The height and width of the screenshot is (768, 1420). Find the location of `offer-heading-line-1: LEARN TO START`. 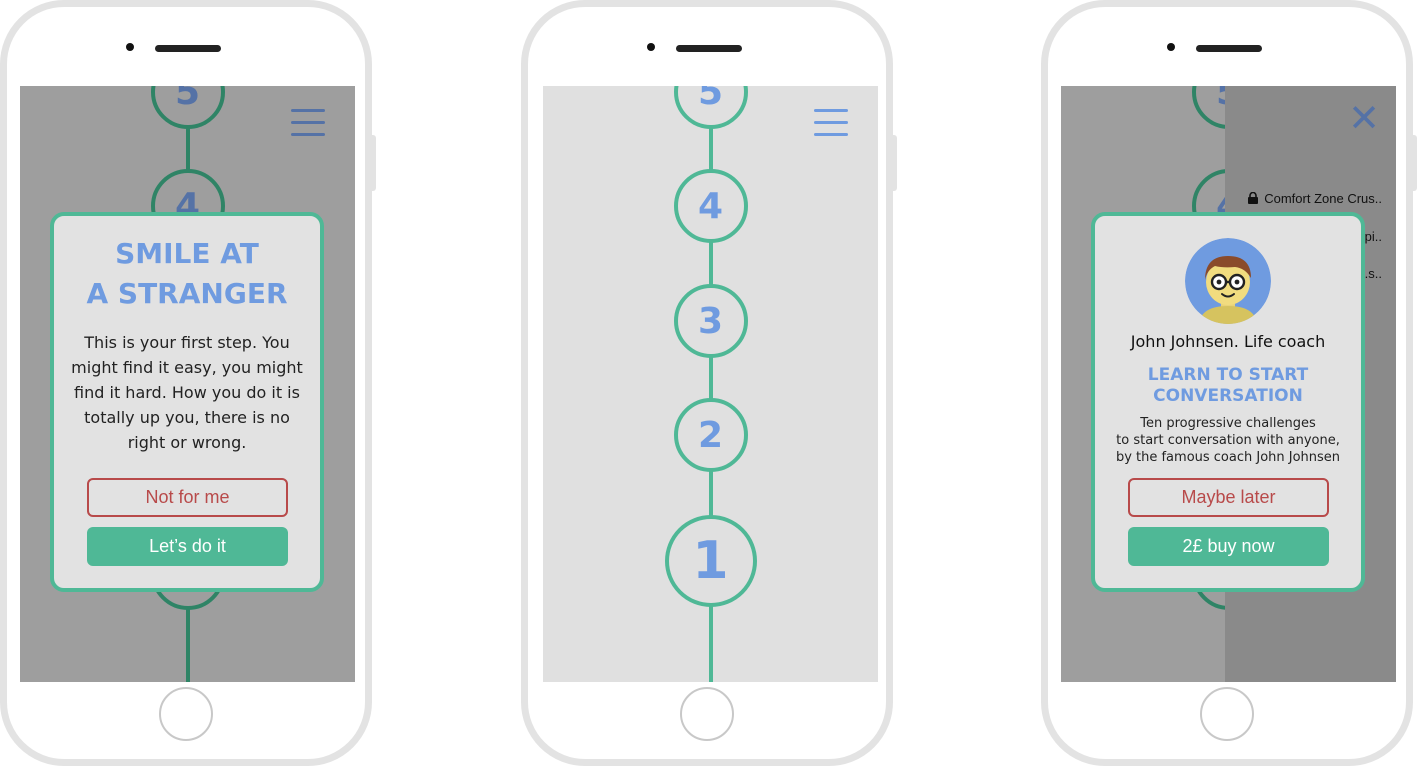

offer-heading-line-1: LEARN TO START is located at coordinates (1228, 375).